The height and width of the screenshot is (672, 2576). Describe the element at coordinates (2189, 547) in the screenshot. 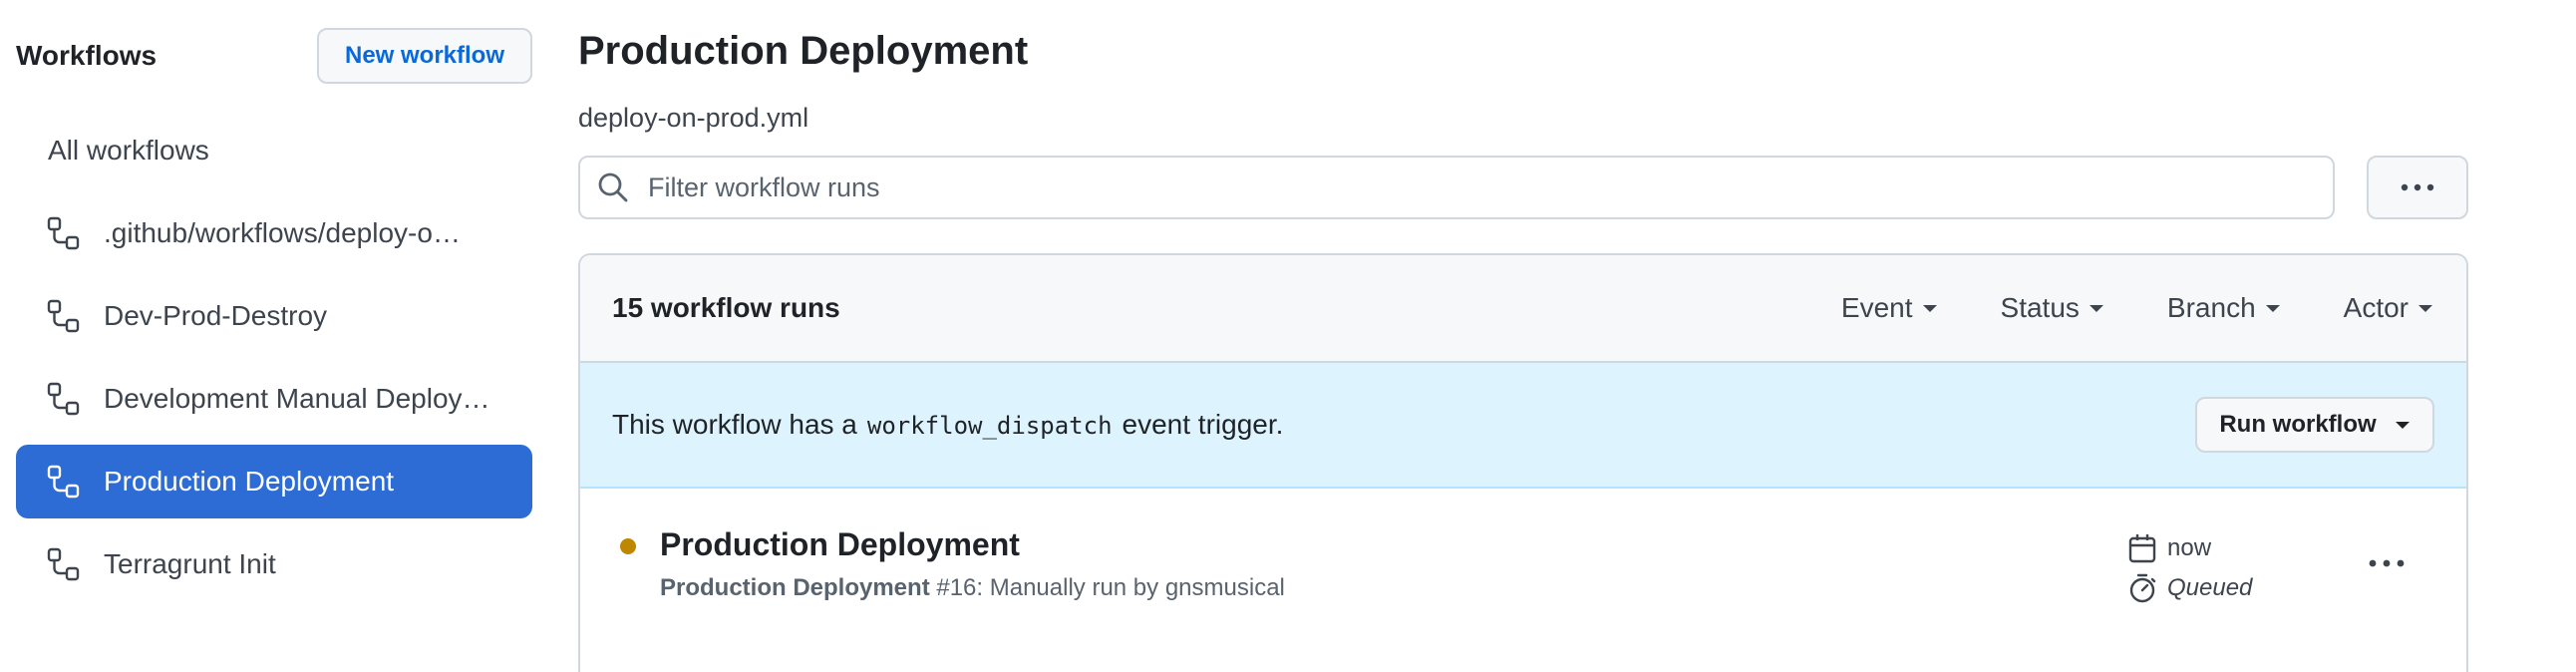

I see `run-time-label: now` at that location.